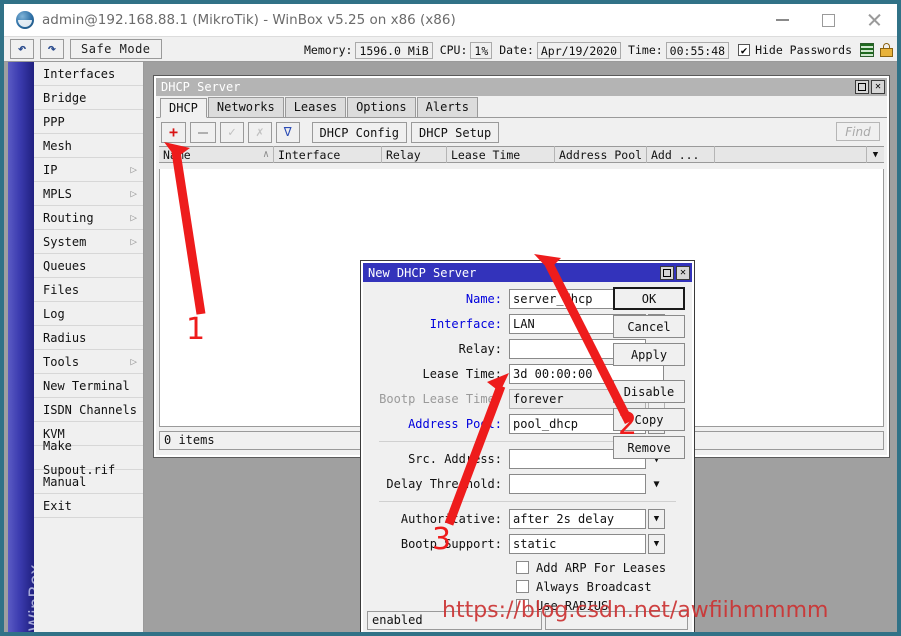  I want to click on sidebar-item-ppp: PPP, so click(88, 122).